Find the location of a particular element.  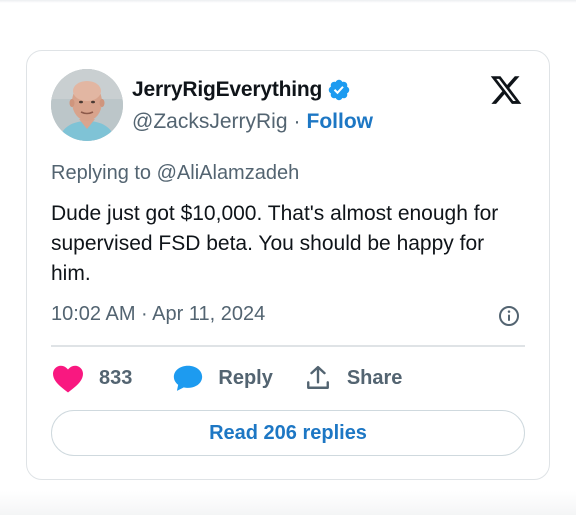

bottom-edge-shadow is located at coordinates (288, 503).